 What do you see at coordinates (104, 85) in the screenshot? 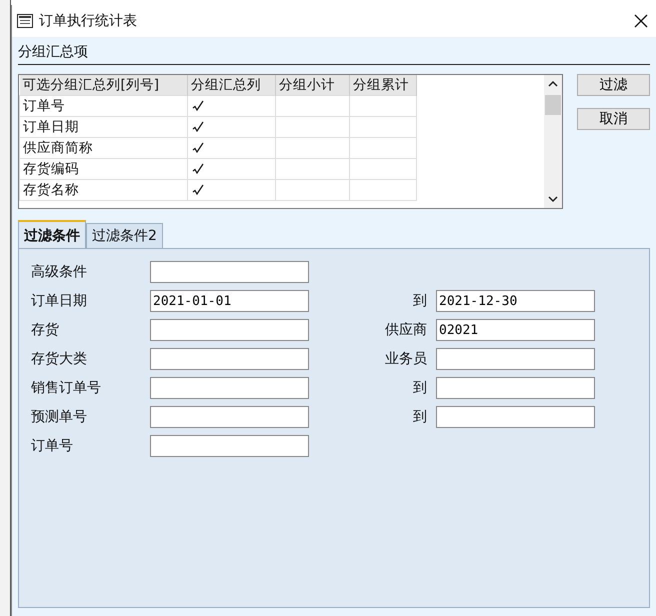
I see `column-header: 可选分组汇总列[列号]` at bounding box center [104, 85].